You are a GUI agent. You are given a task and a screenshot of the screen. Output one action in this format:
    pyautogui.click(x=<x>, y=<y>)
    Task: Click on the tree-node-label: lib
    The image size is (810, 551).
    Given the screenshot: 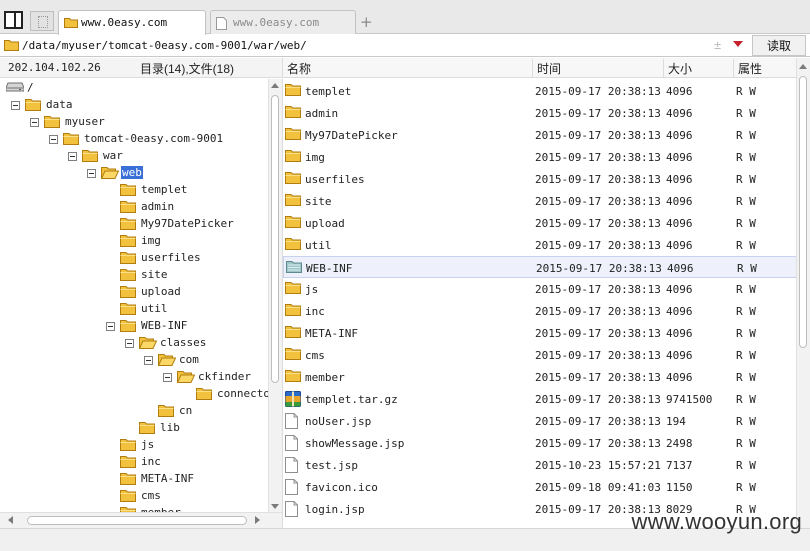 What is the action you would take?
    pyautogui.click(x=170, y=427)
    